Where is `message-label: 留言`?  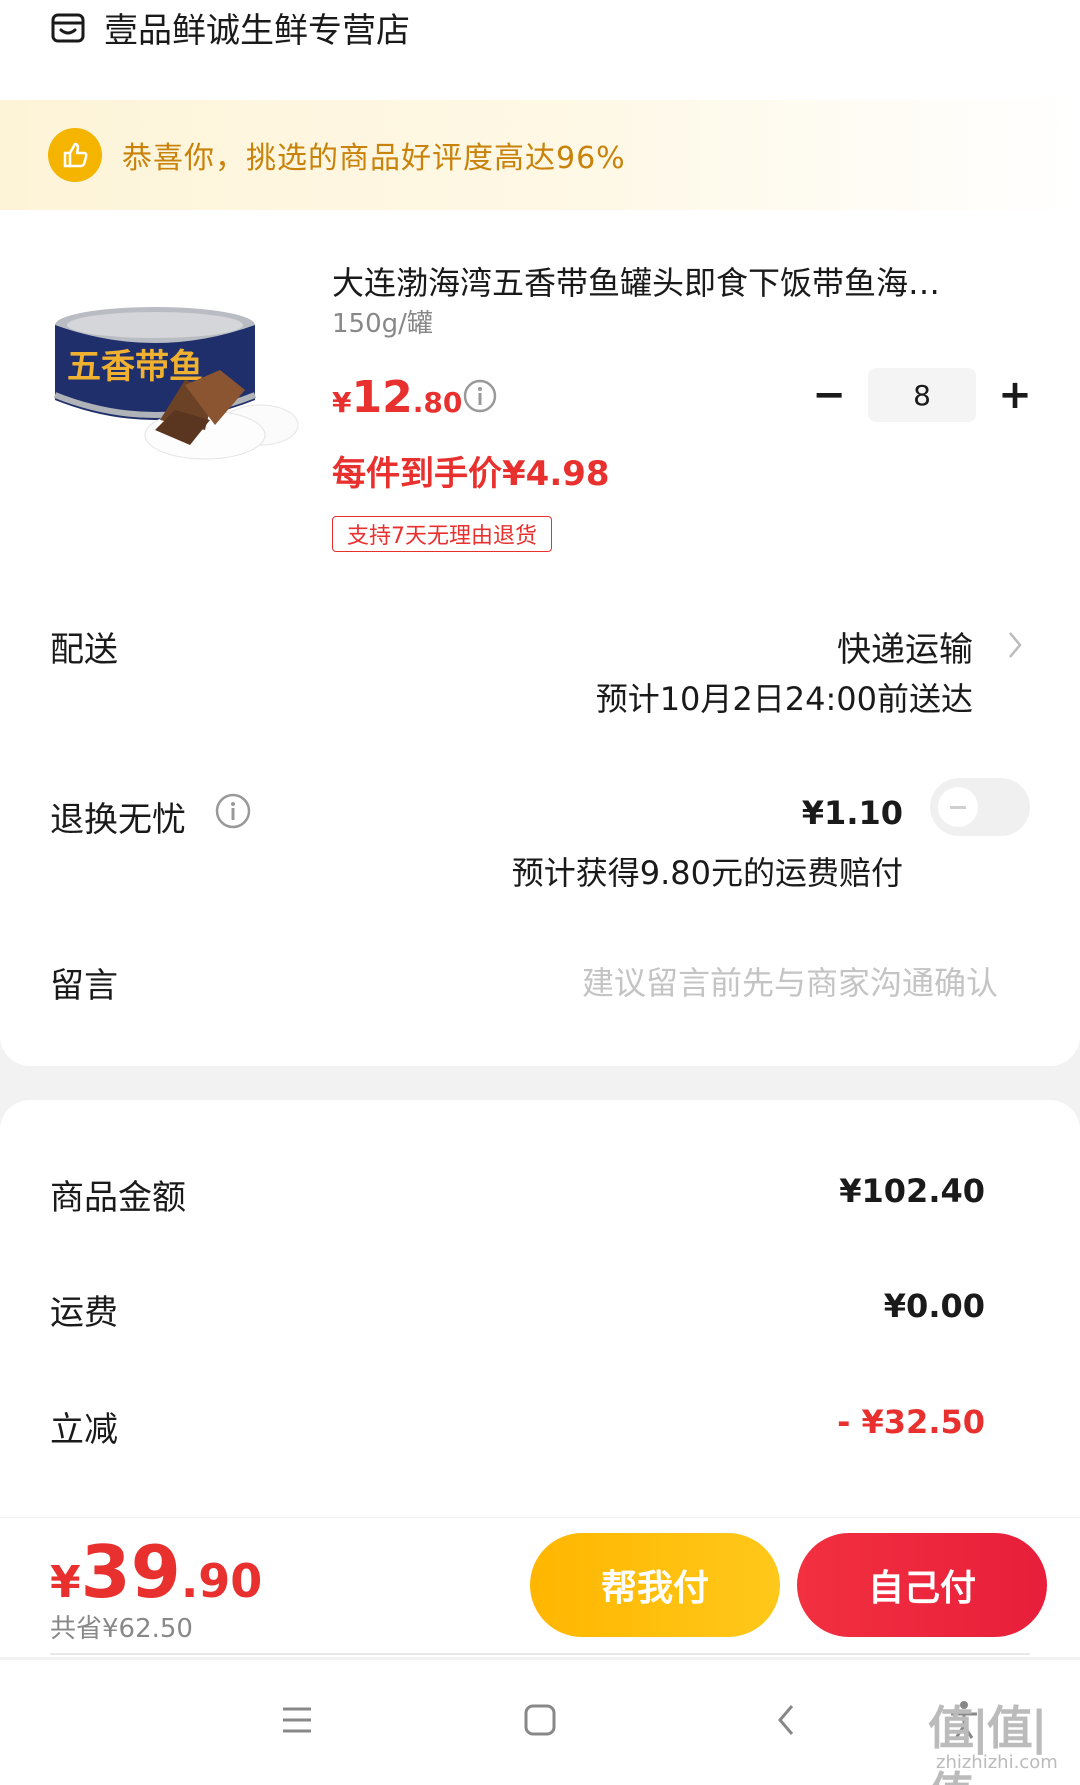
message-label: 留言 is located at coordinates (84, 986).